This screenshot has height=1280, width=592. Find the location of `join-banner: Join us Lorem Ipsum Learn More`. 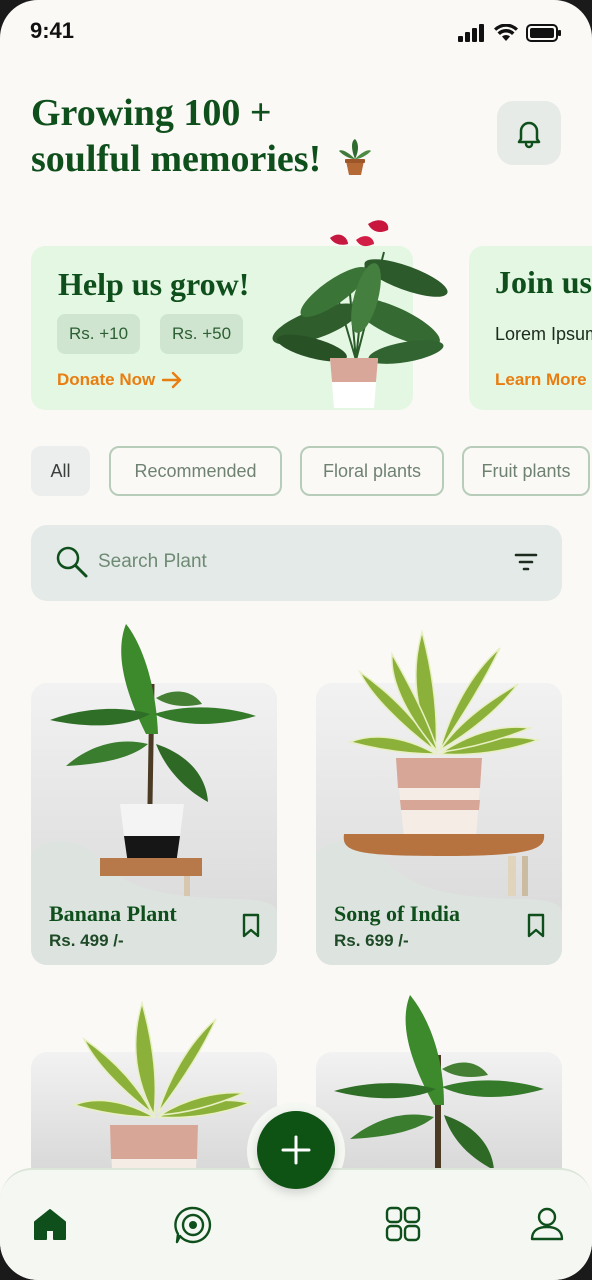

join-banner: Join us Lorem Ipsum Learn More is located at coordinates (530, 328).